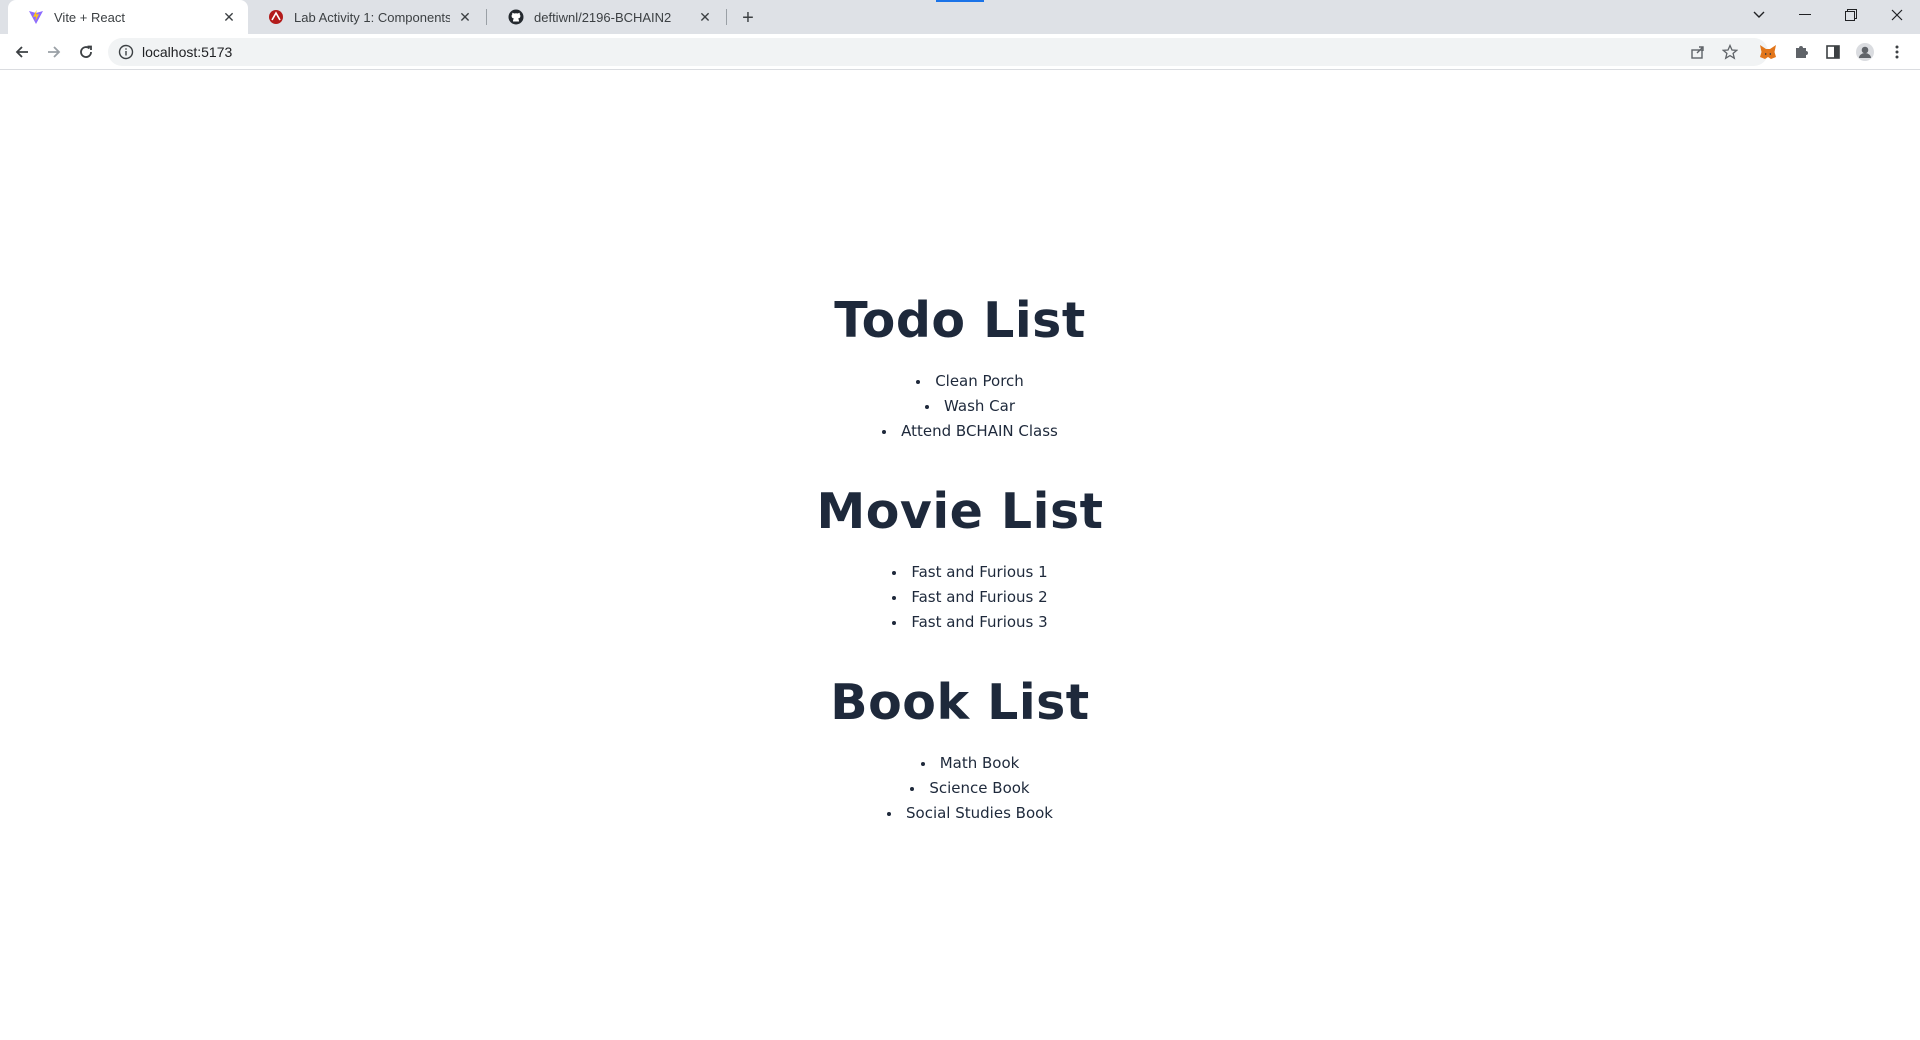 This screenshot has height=1040, width=1920. Describe the element at coordinates (516, 17) in the screenshot. I see `github-icon` at that location.